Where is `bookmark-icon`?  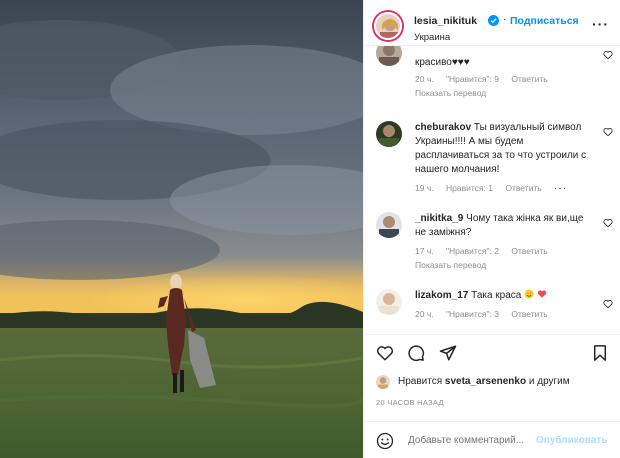
bookmark-icon is located at coordinates (600, 353).